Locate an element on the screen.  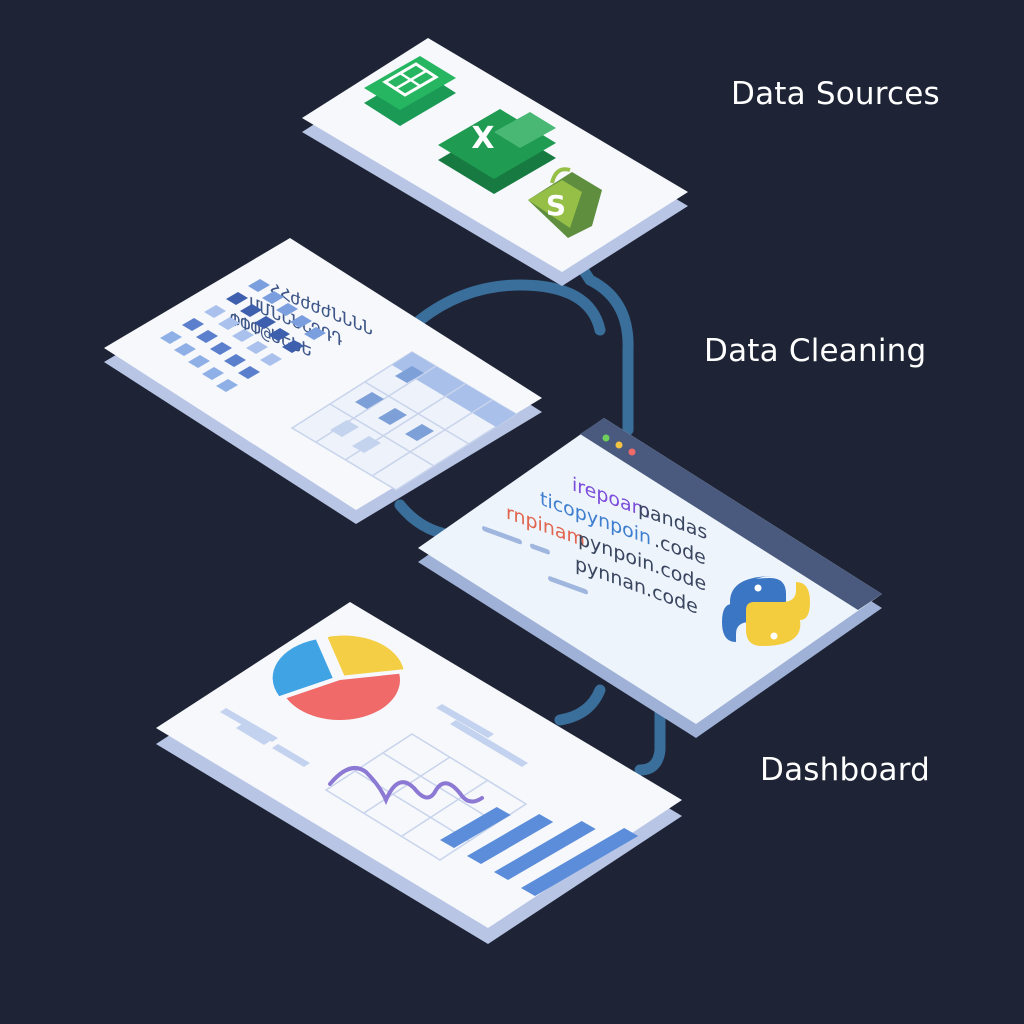
label-data-sources: Data Sources is located at coordinates (835, 94).